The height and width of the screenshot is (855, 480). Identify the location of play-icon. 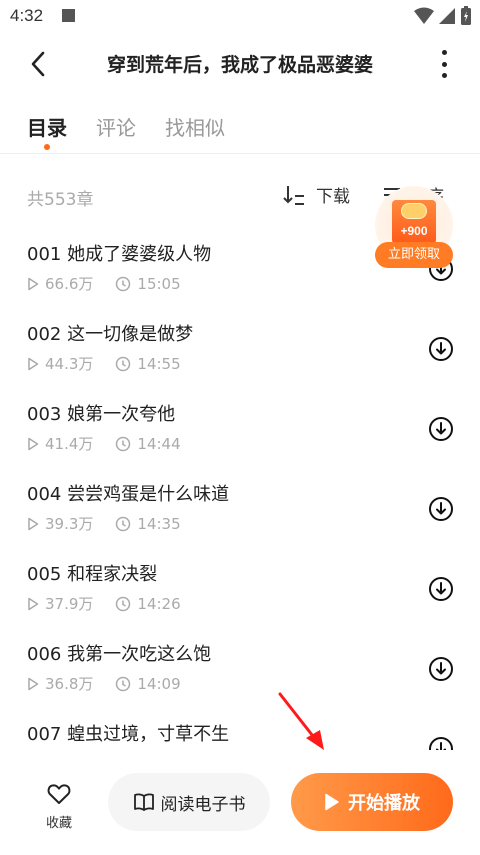
(332, 802).